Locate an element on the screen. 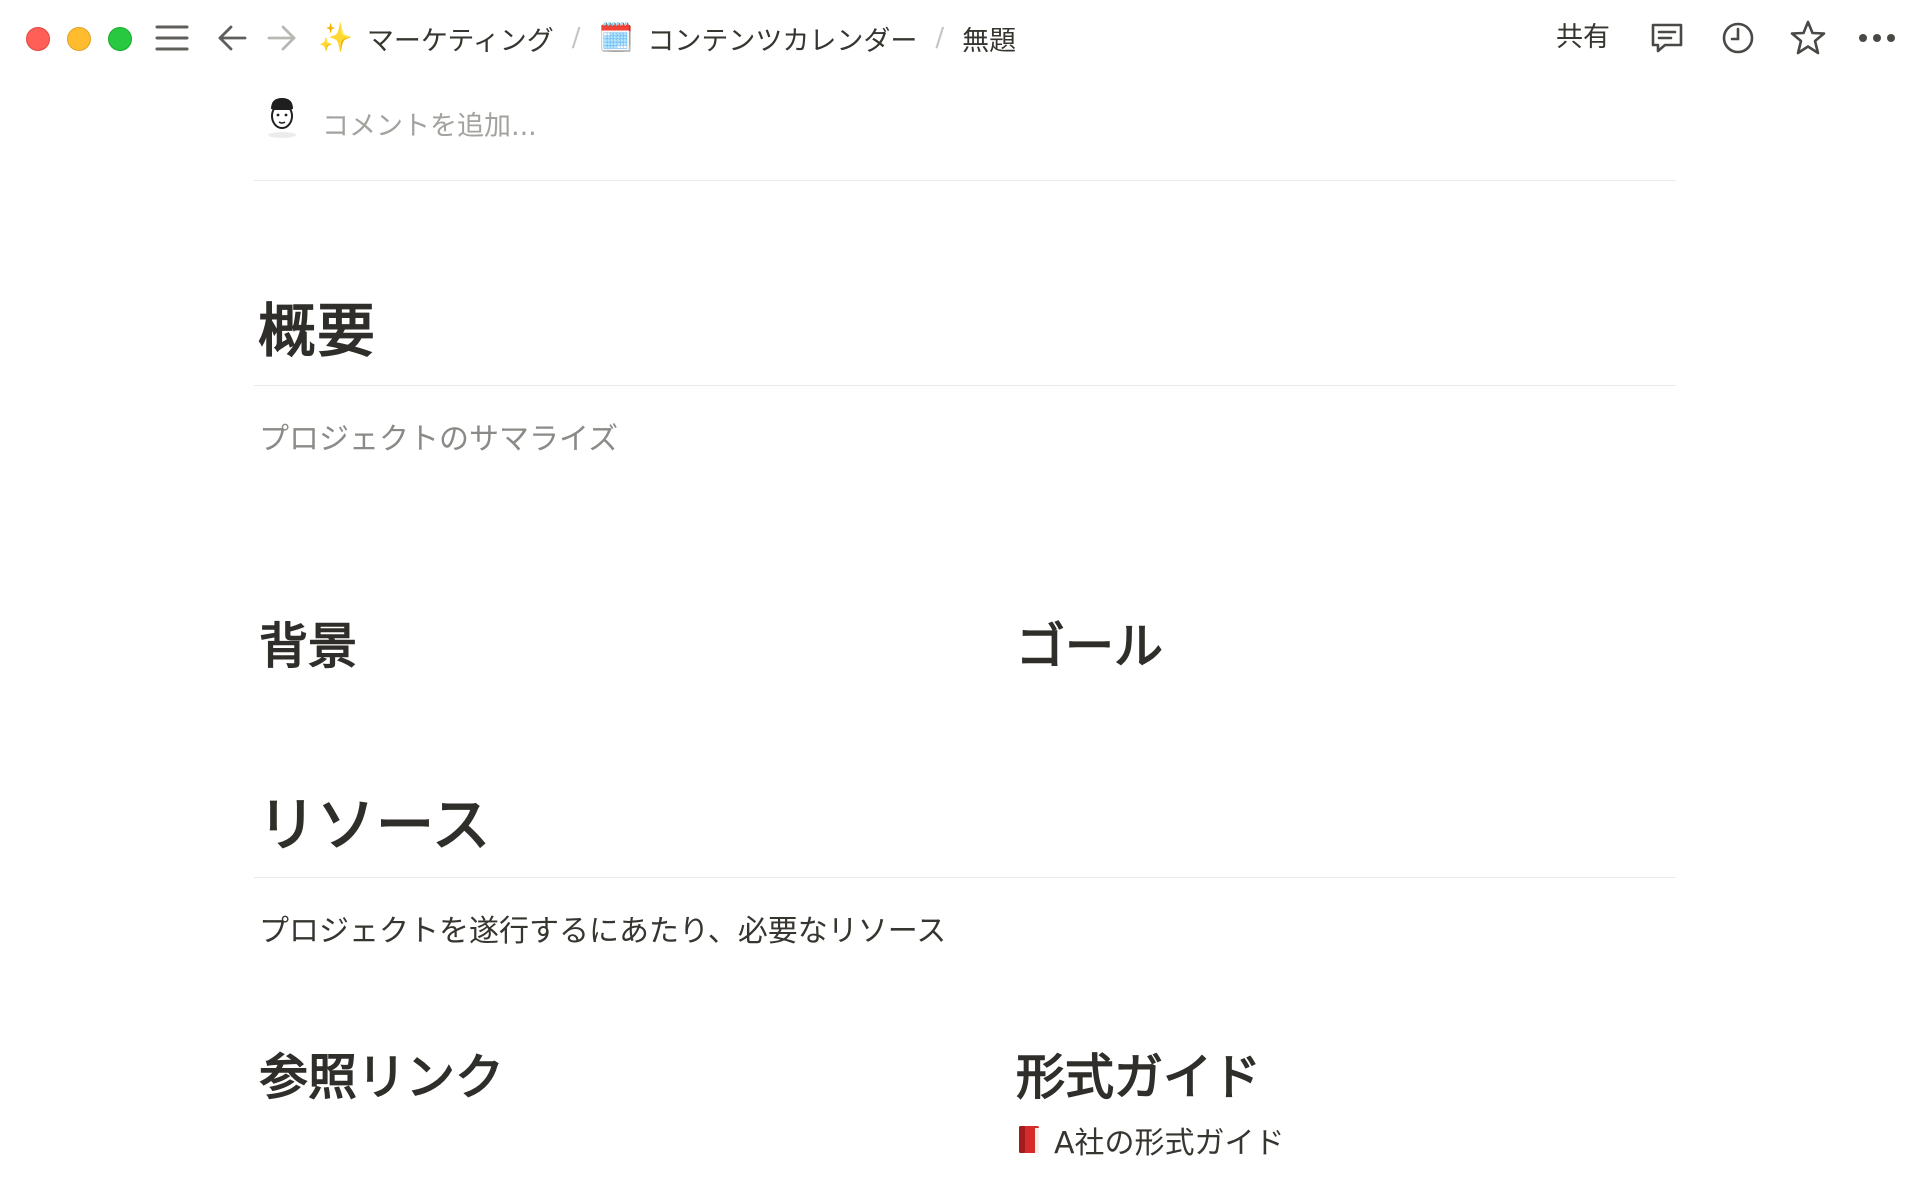  window-controls is located at coordinates (79, 39).